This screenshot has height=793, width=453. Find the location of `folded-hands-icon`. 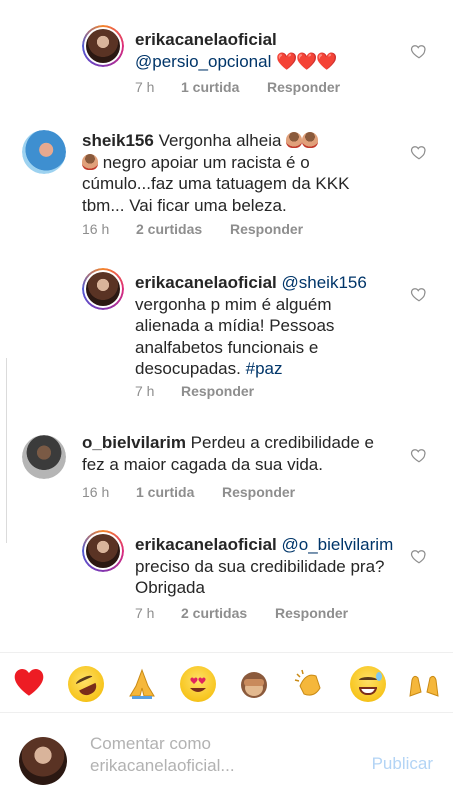

folded-hands-icon is located at coordinates (142, 684).